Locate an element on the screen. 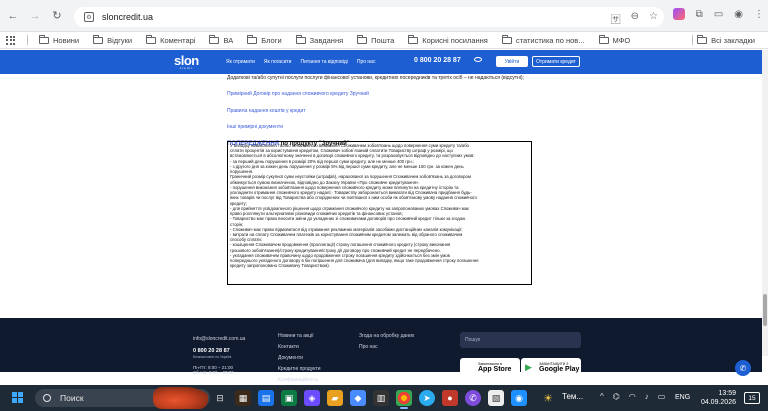 The height and width of the screenshot is (411, 768). header-phone: 0 800 20 28 87 is located at coordinates (437, 60).